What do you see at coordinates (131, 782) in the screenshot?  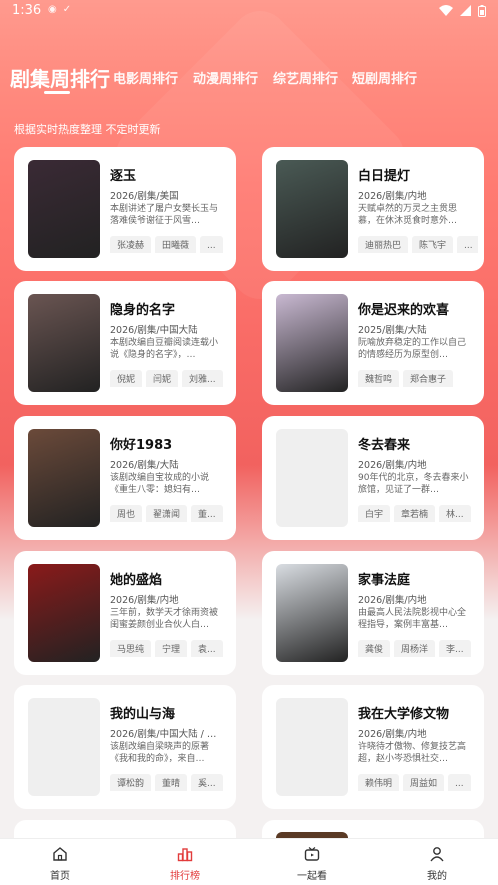 I see `cast-tag: 谭松韵` at bounding box center [131, 782].